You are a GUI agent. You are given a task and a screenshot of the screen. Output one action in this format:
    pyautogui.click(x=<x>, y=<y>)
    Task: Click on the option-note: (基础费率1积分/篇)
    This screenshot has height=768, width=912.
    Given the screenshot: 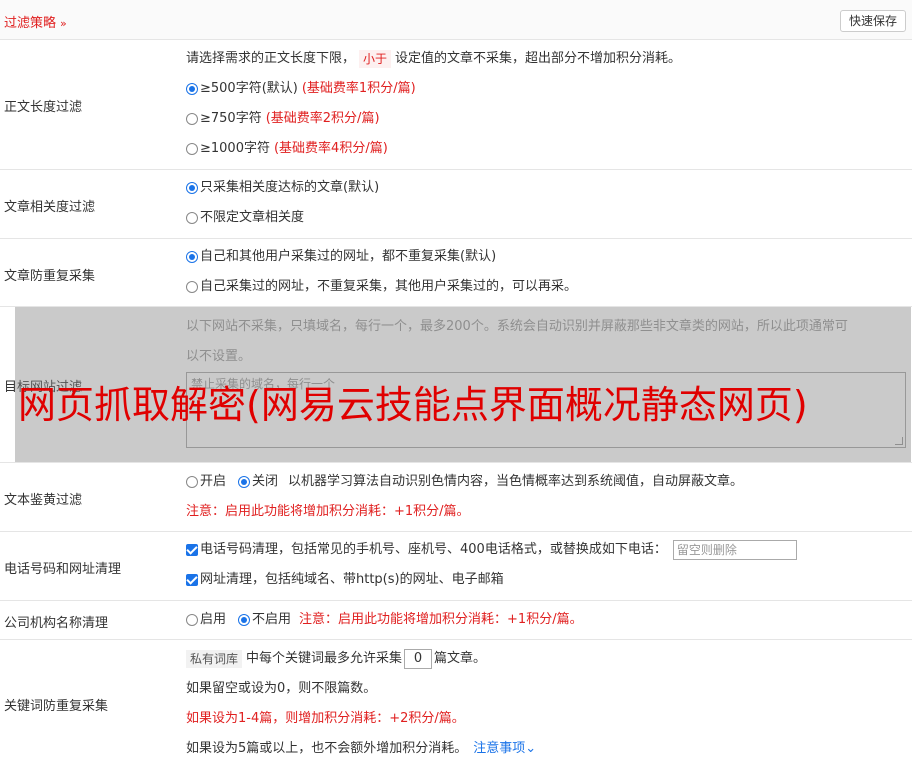 What is the action you would take?
    pyautogui.click(x=358, y=88)
    